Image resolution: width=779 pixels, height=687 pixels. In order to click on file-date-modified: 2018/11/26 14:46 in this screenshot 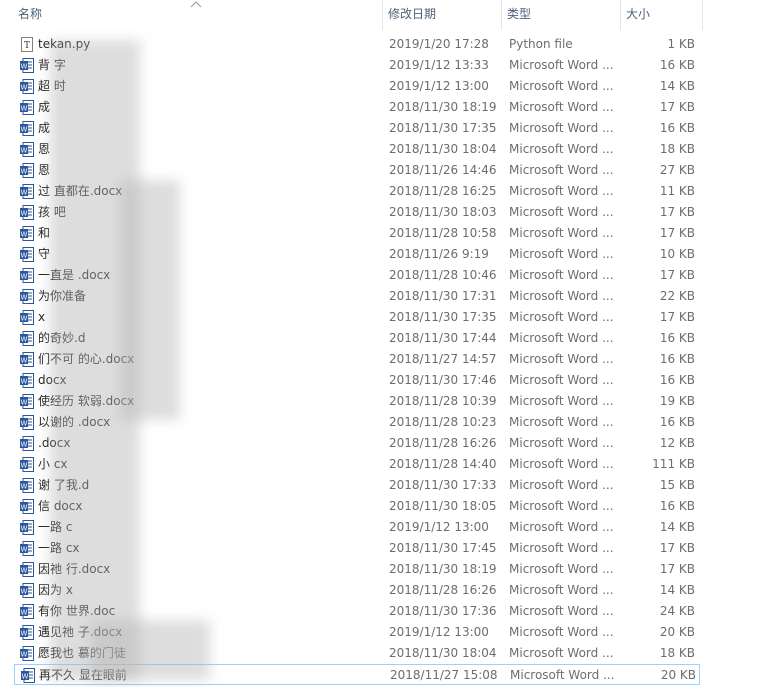, I will do `click(443, 170)`.